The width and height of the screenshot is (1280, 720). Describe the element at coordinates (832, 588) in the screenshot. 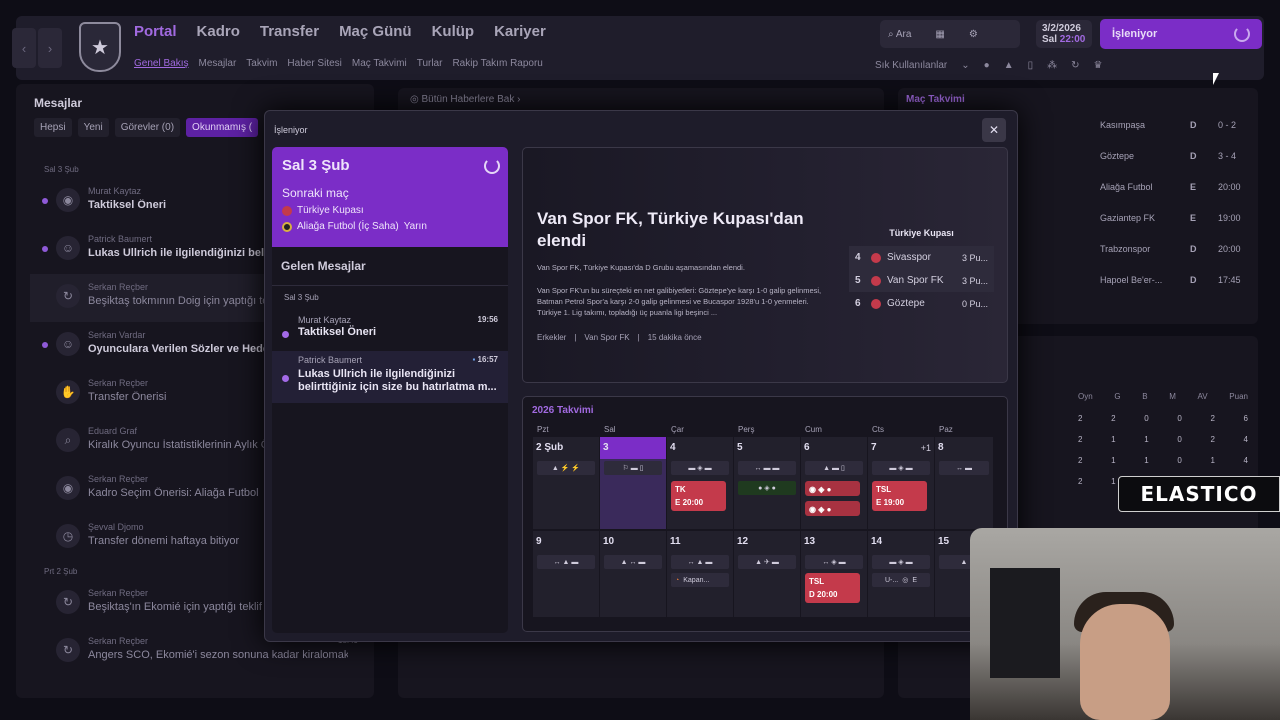

I see `match-card: TSL D 20:00` at that location.